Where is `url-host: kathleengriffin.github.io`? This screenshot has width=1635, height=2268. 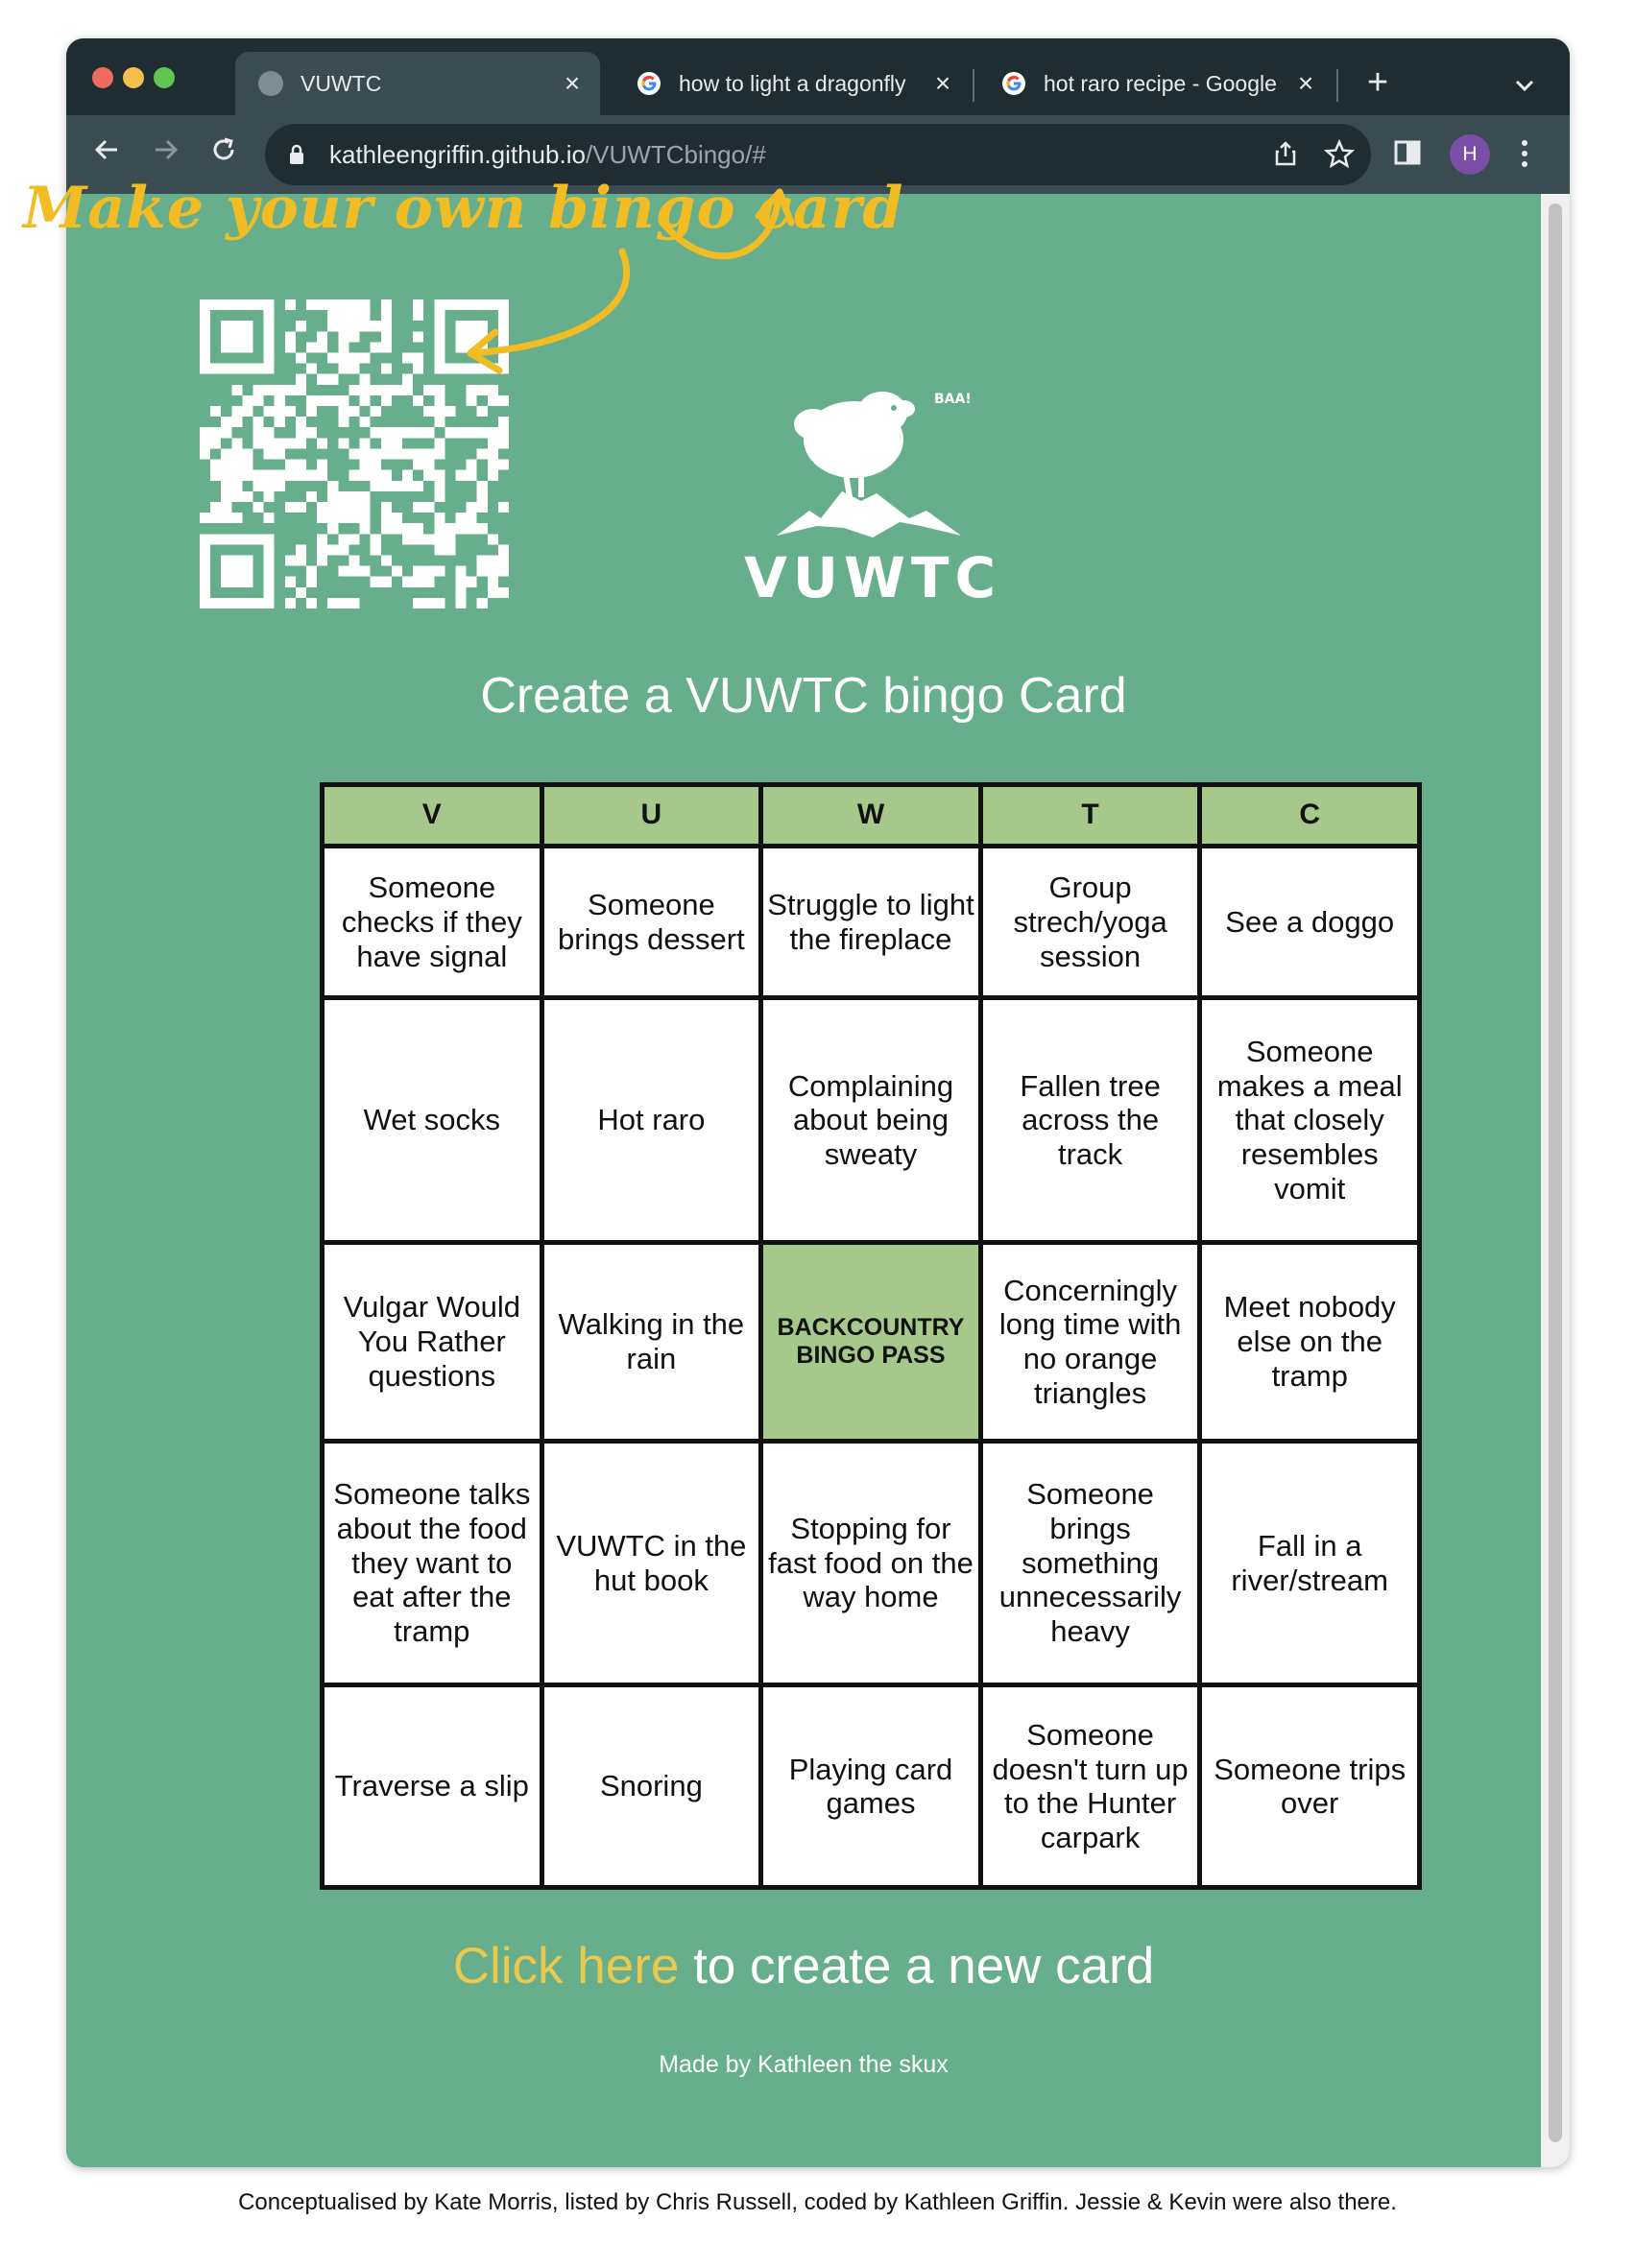
url-host: kathleengriffin.github.io is located at coordinates (458, 154).